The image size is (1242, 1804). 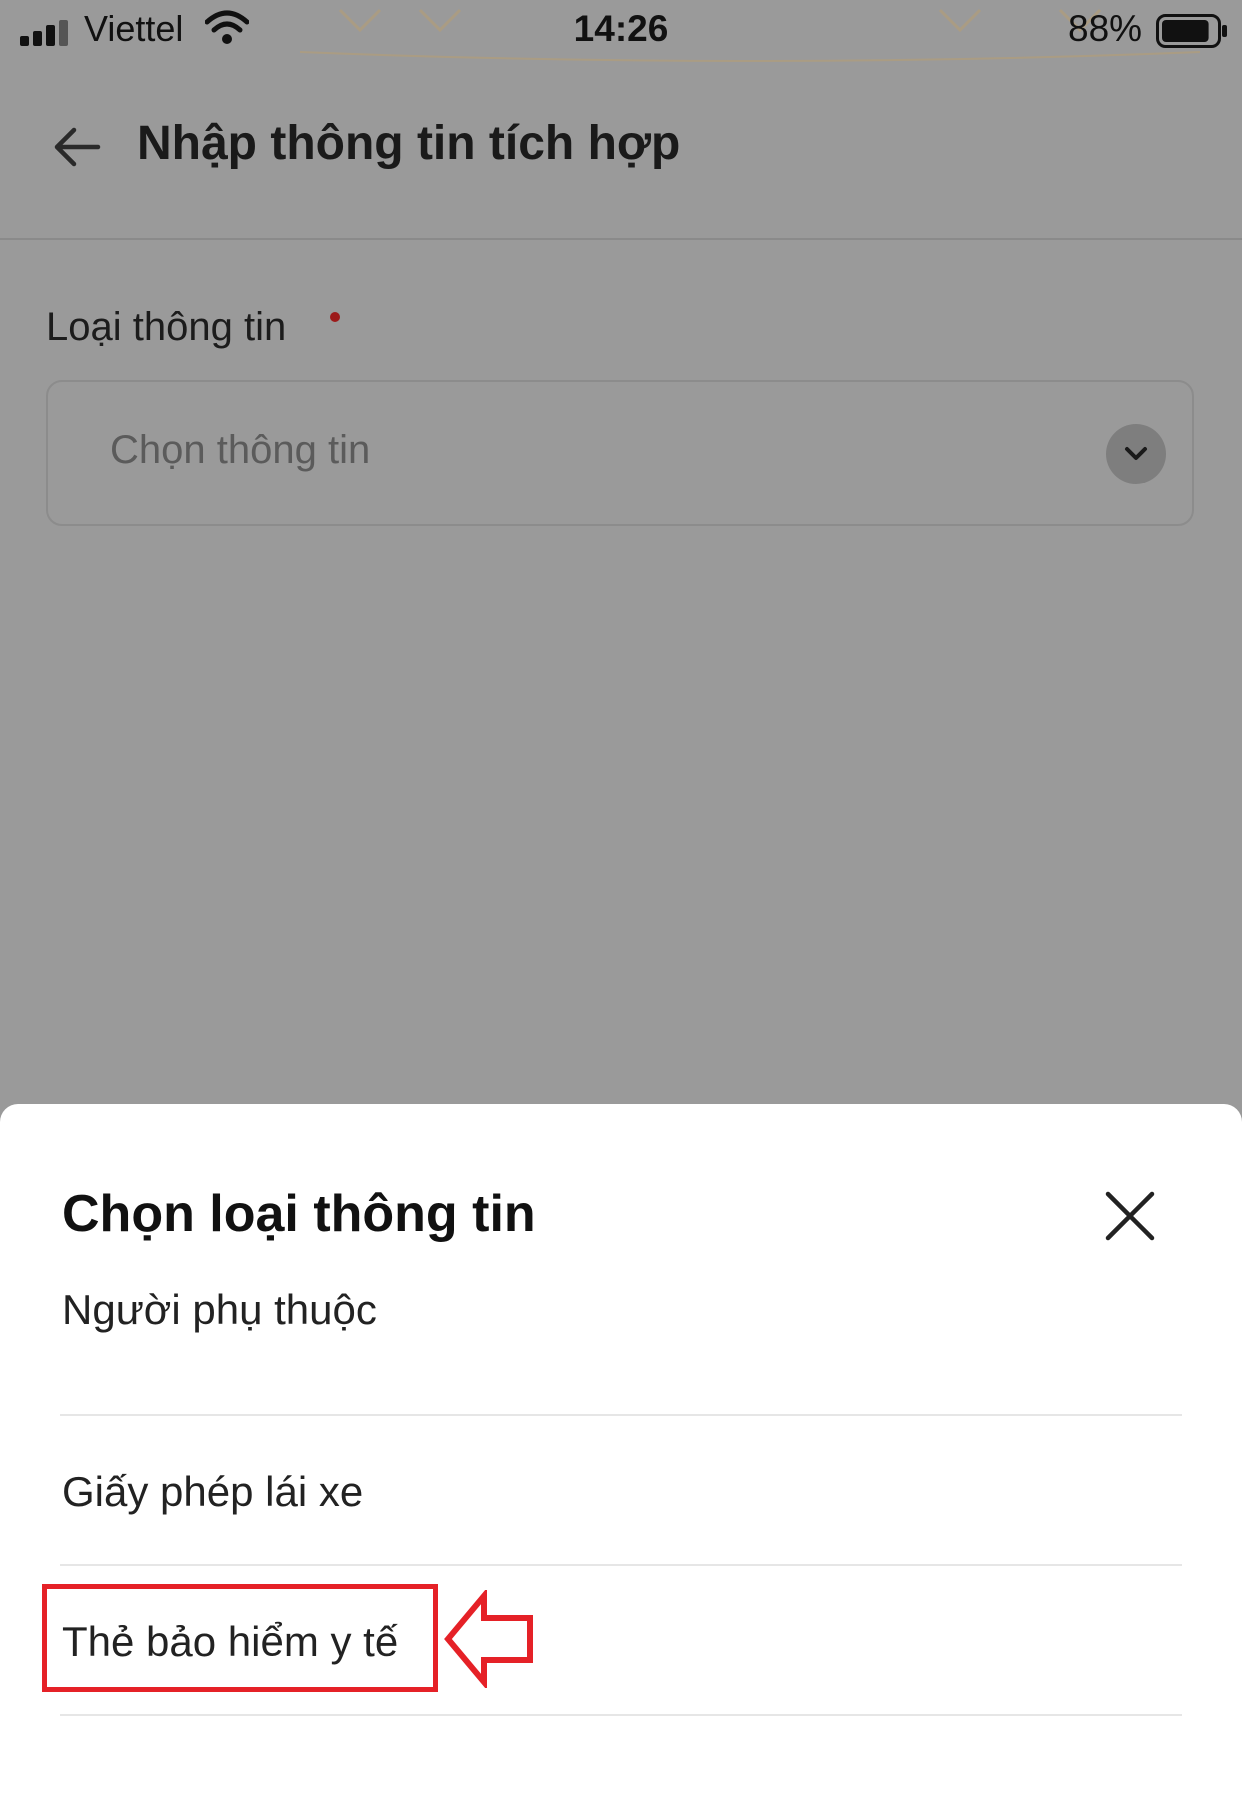 I want to click on arrow-left-outline-icon, so click(x=488, y=1639).